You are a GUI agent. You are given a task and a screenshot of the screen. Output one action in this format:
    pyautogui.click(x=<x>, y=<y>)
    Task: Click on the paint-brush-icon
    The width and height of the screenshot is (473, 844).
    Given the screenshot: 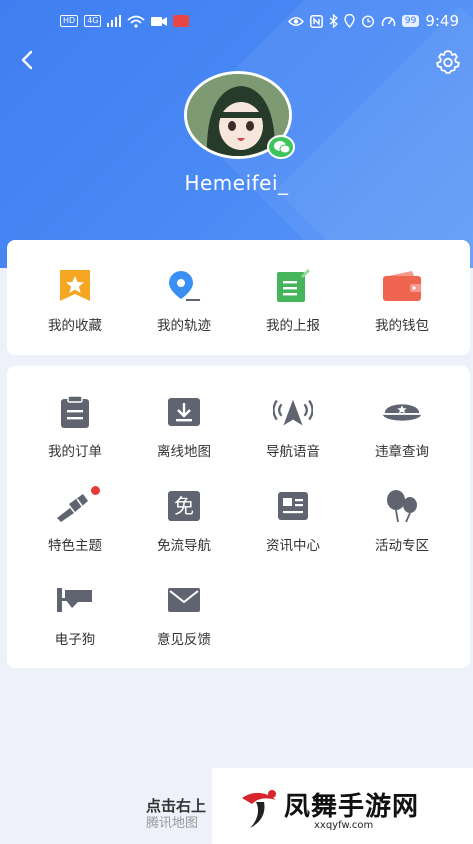 What is the action you would take?
    pyautogui.click(x=77, y=506)
    